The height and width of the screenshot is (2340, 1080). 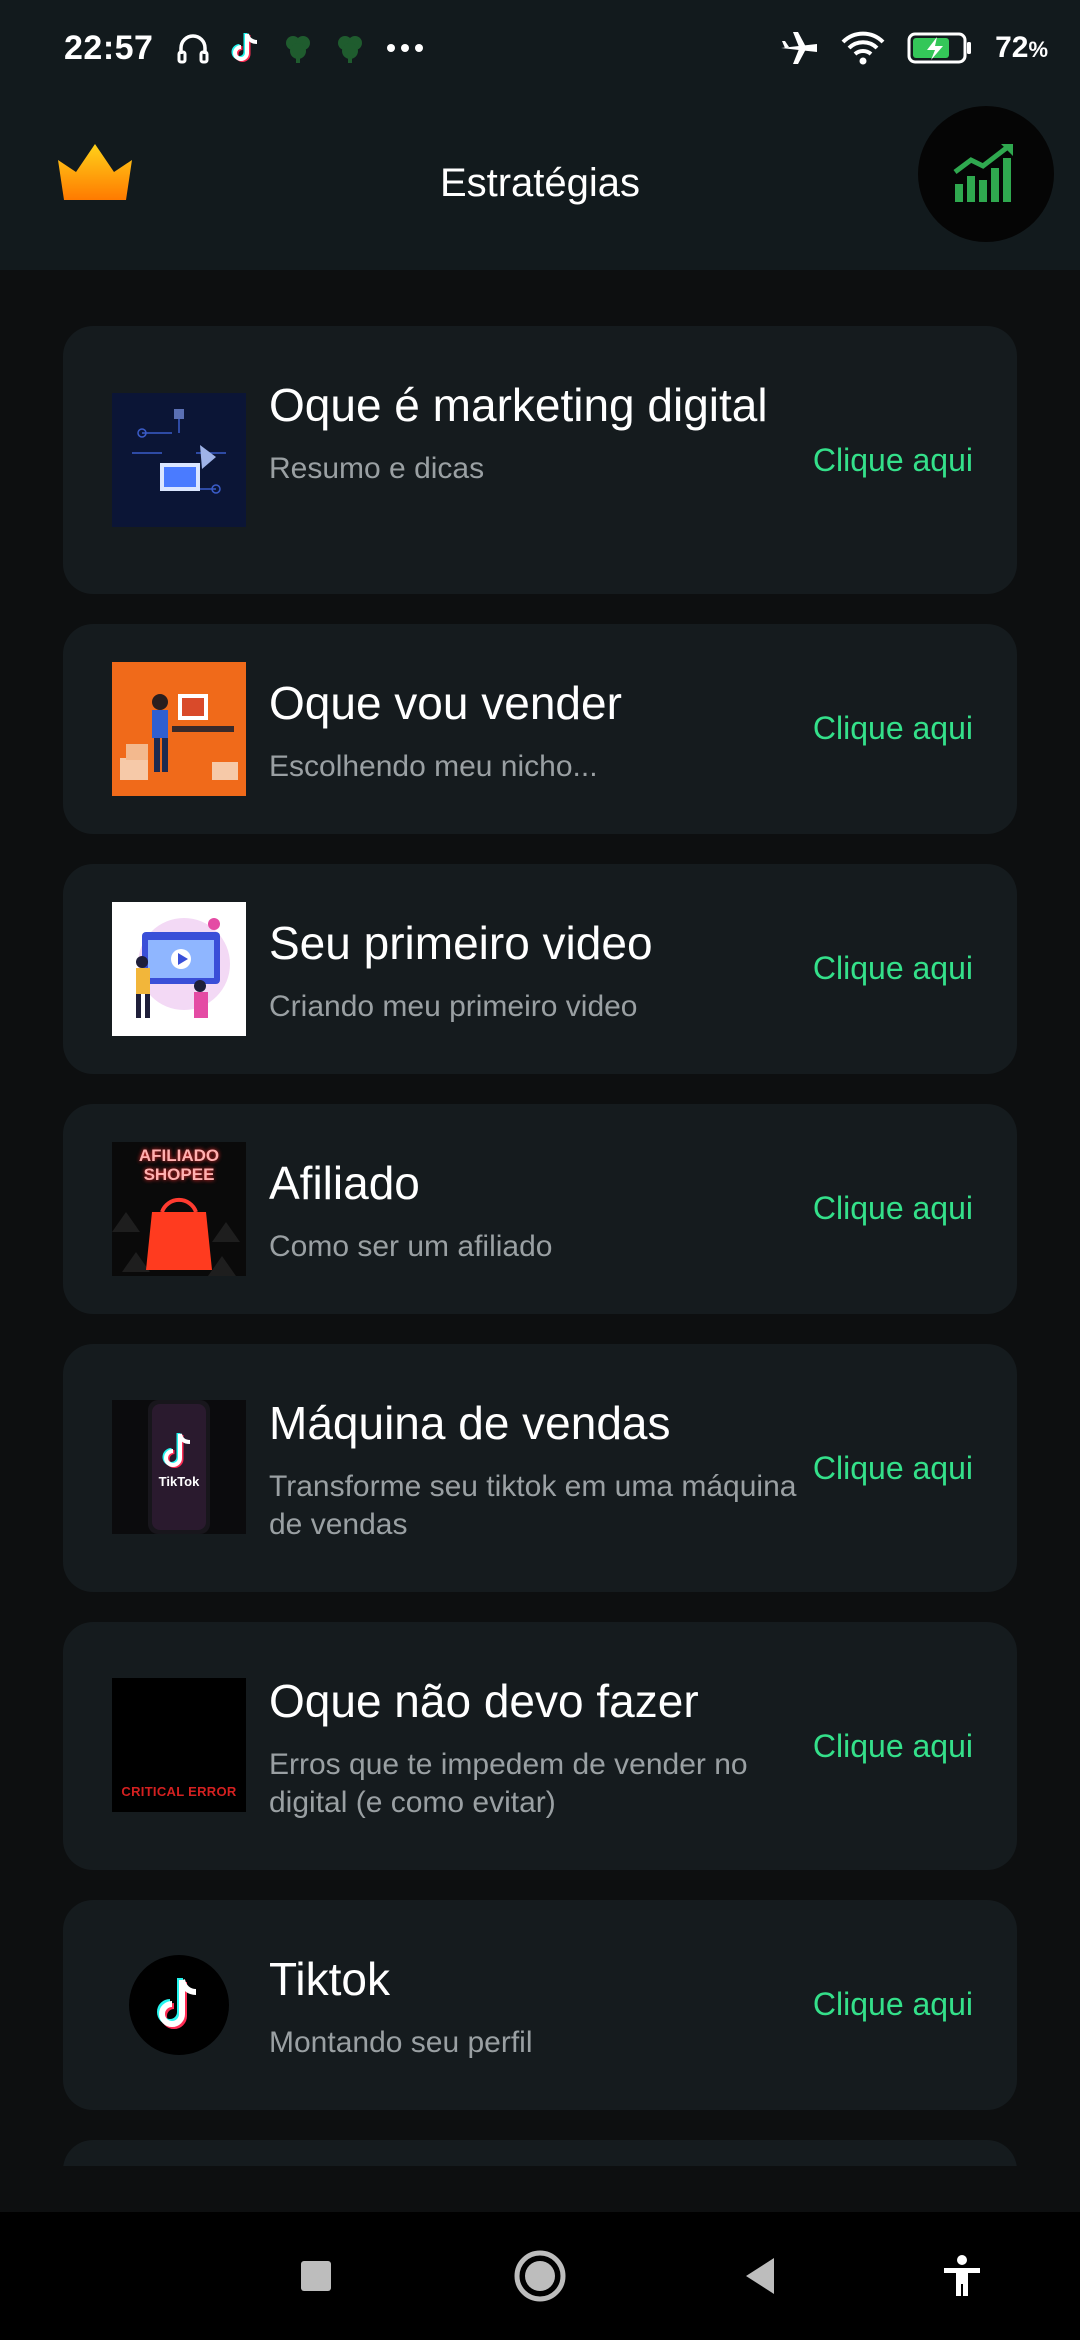 What do you see at coordinates (461, 943) in the screenshot?
I see `card-title: Seu primeiro video` at bounding box center [461, 943].